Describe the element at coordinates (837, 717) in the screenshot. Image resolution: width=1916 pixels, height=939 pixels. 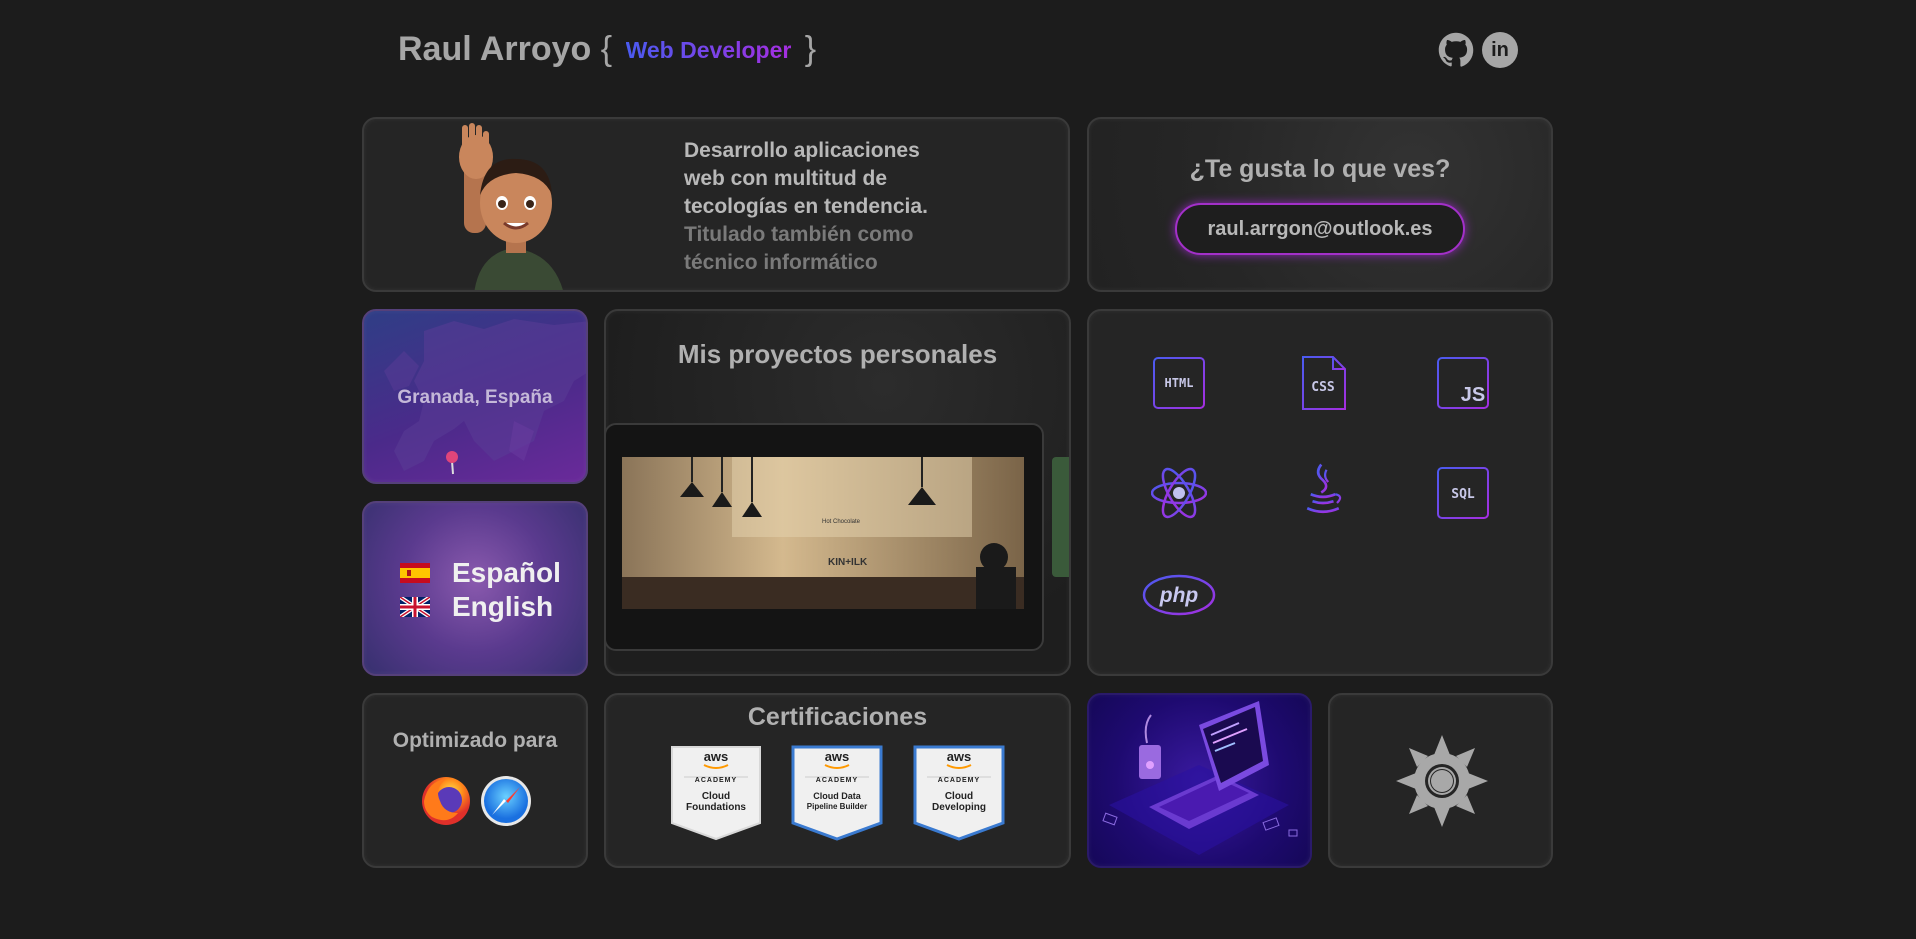
I see `certifications-title: Certificaciones` at that location.